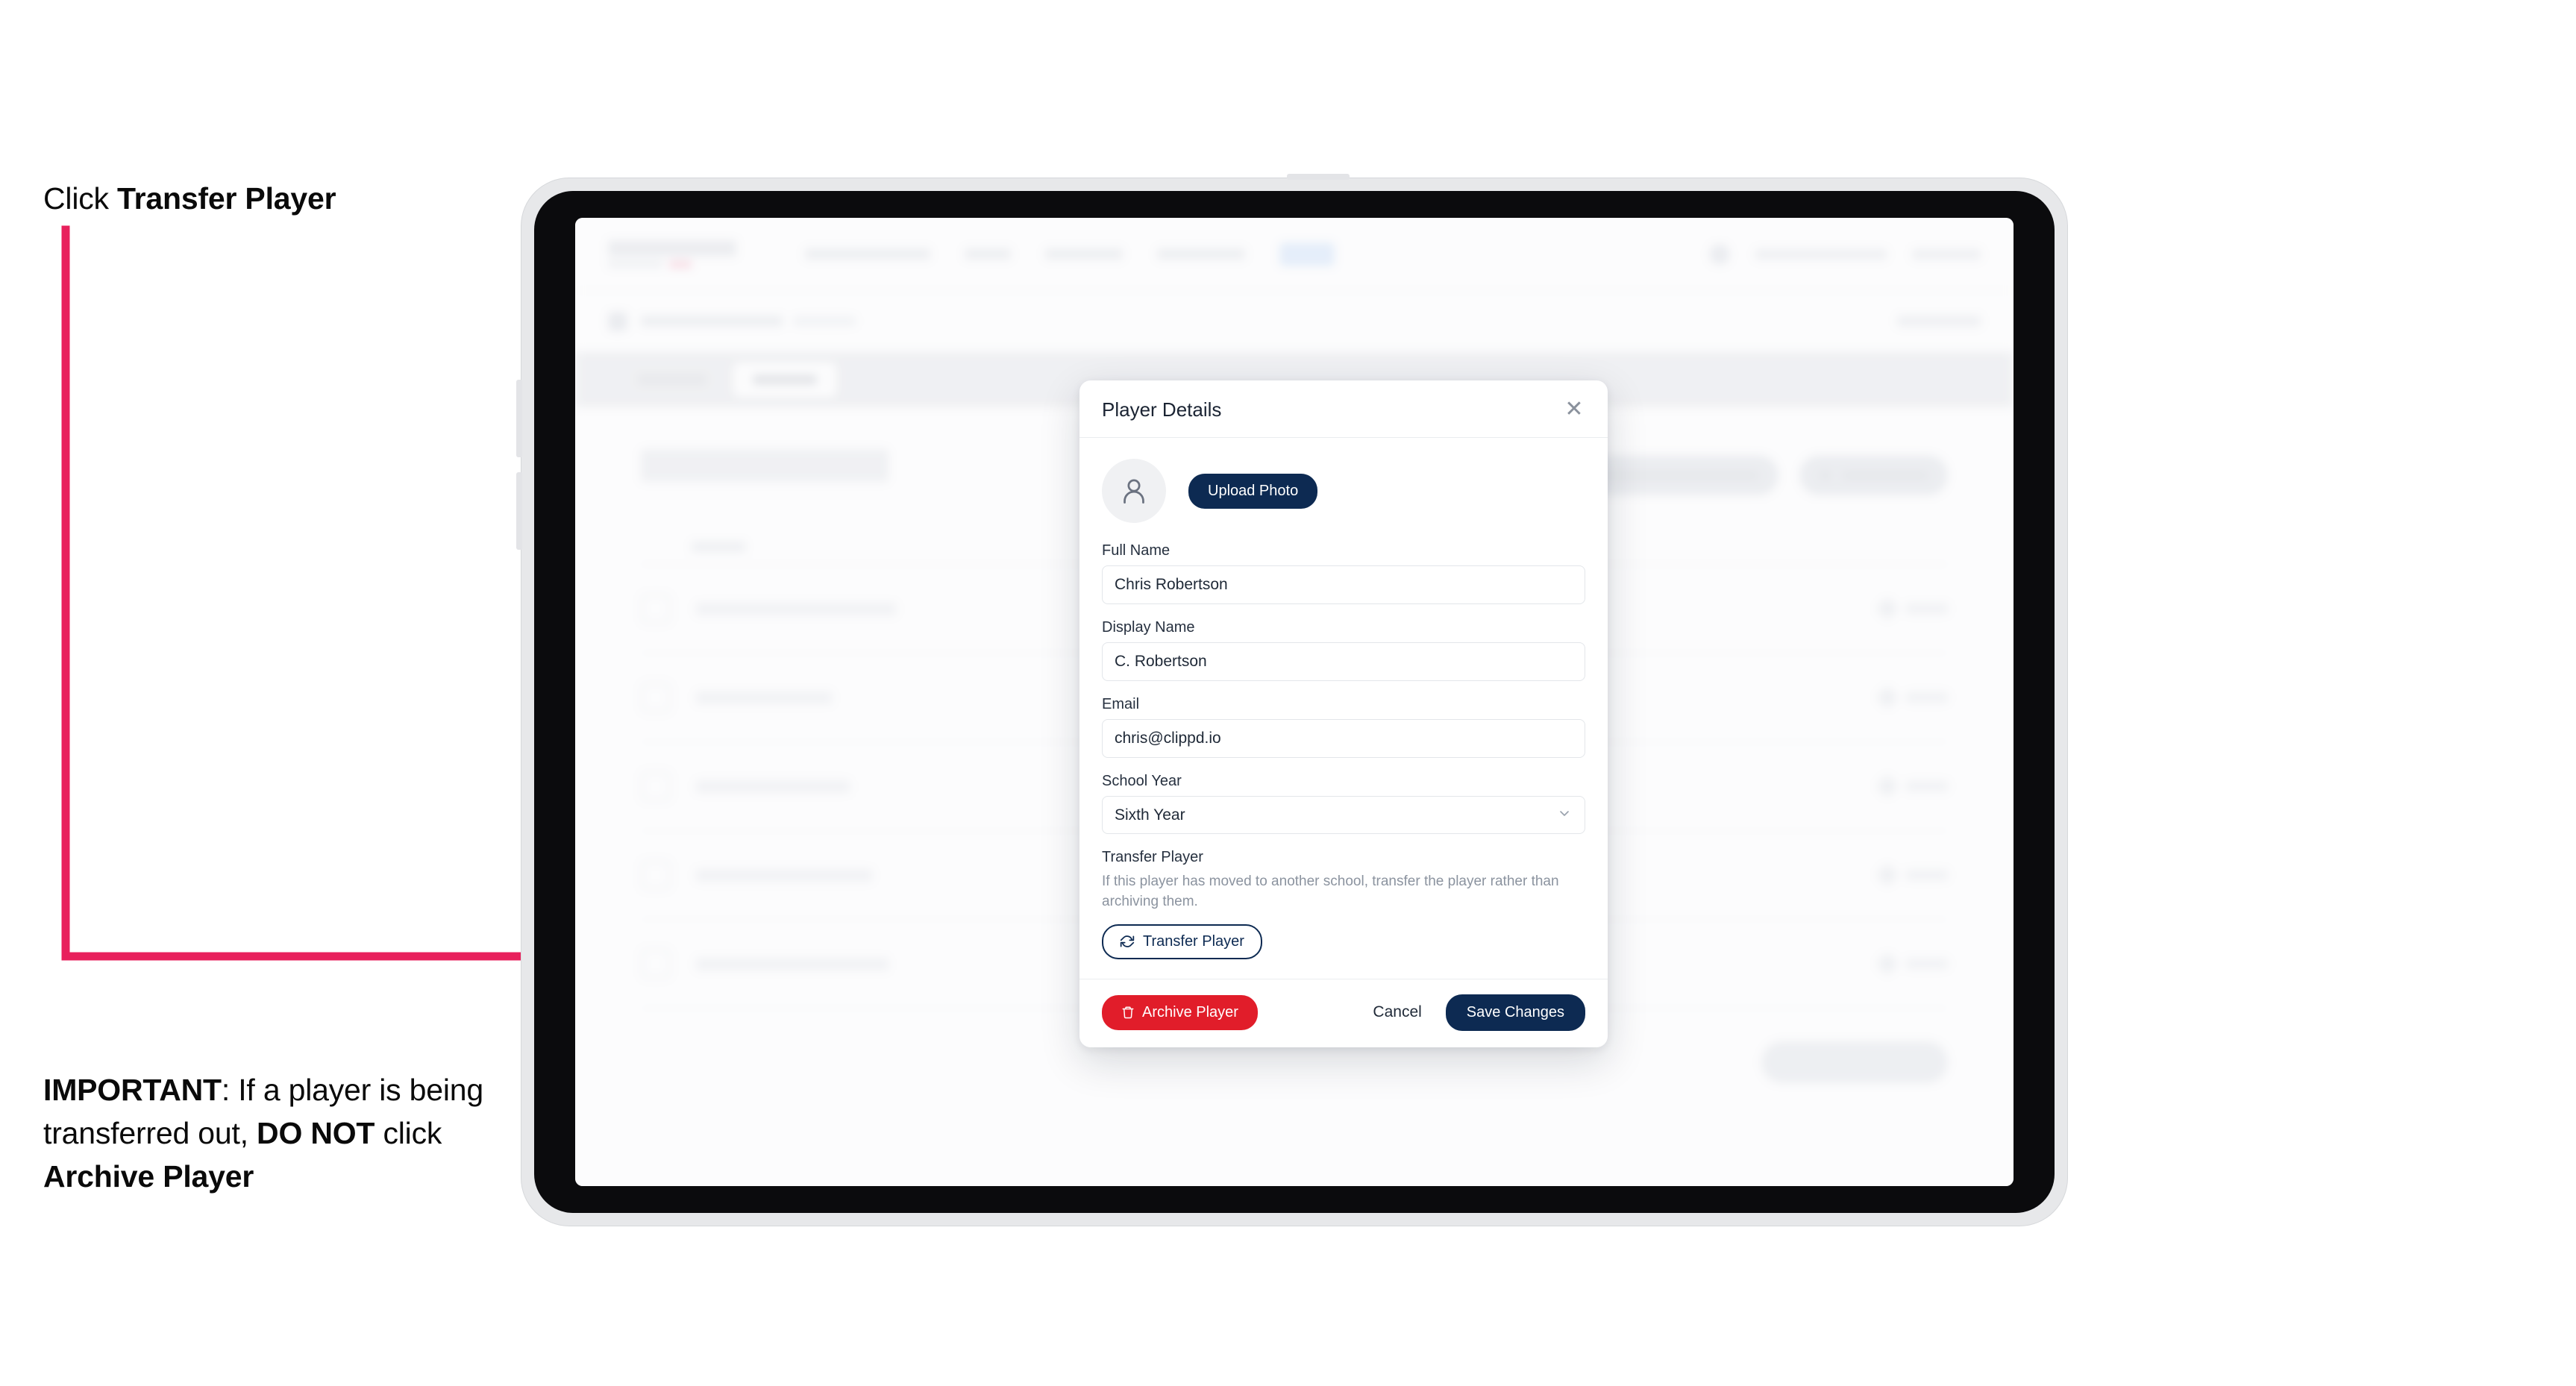 The width and height of the screenshot is (2576, 1386). What do you see at coordinates (1397, 1012) in the screenshot?
I see `cancel-button: Cancel` at bounding box center [1397, 1012].